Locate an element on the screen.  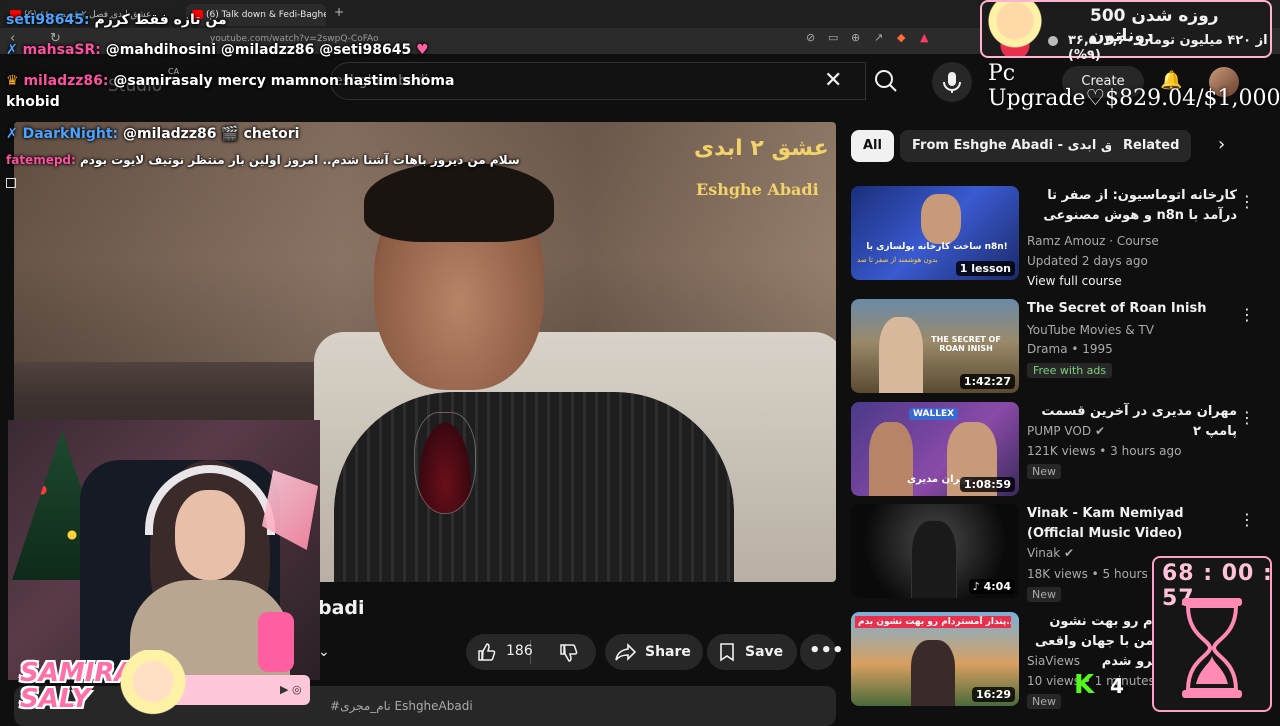
search-button is located at coordinates (886, 81).